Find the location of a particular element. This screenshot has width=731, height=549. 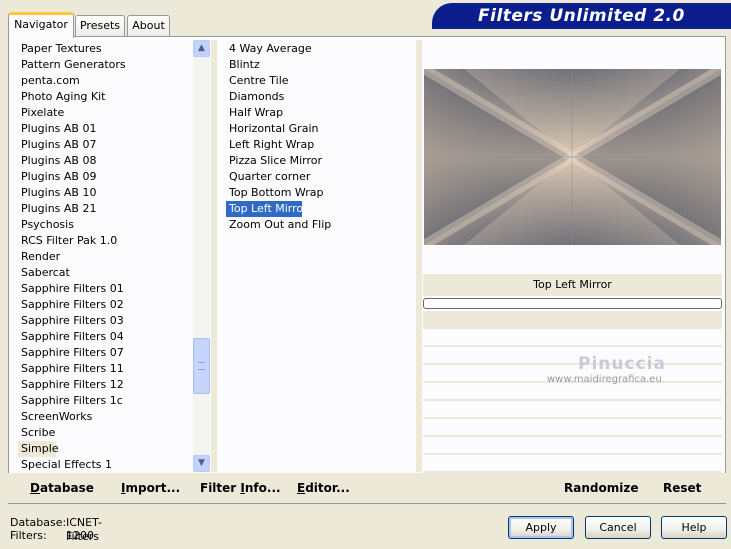

filters-count-info: Filters: 1200 is located at coordinates (52, 536).